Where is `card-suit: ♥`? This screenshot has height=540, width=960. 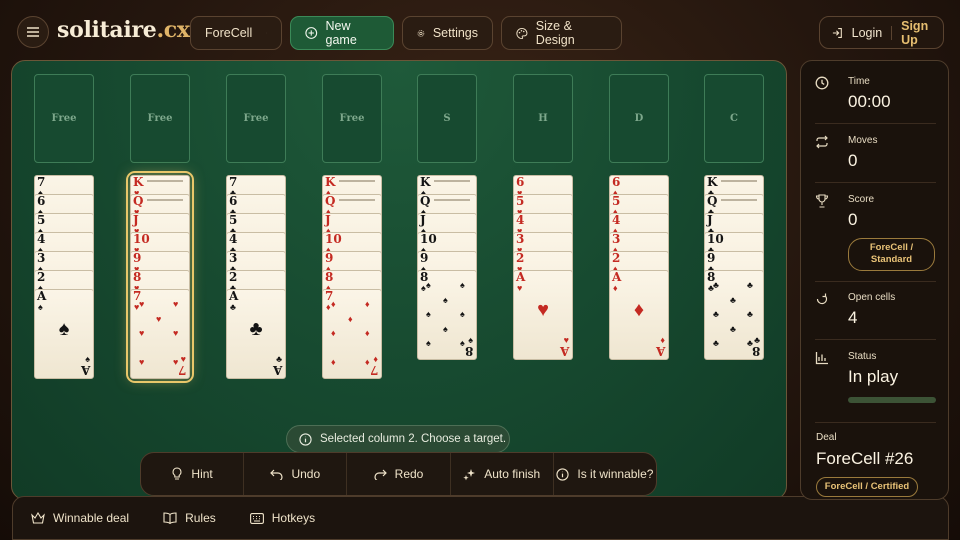 card-suit: ♥ is located at coordinates (520, 288).